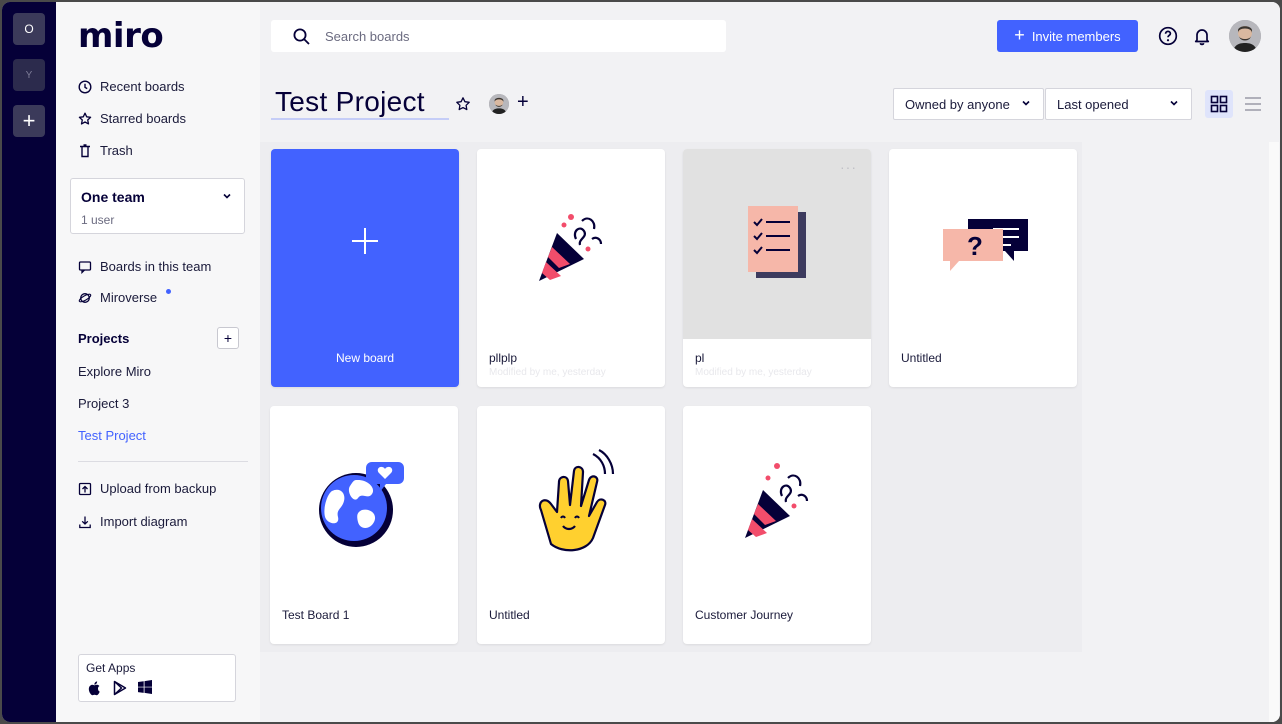  What do you see at coordinates (95, 688) in the screenshot?
I see `apple-icon` at bounding box center [95, 688].